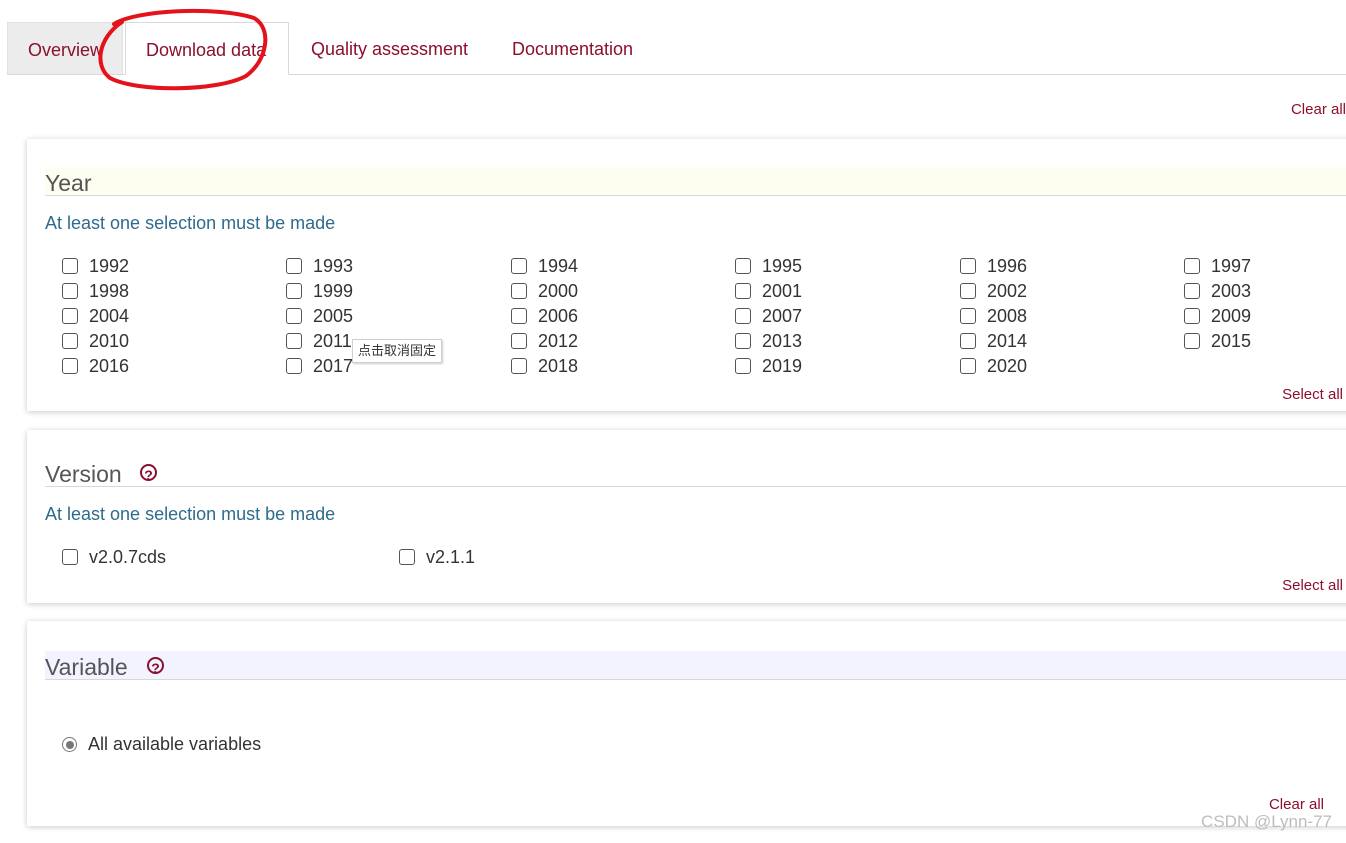 This screenshot has width=1346, height=843. What do you see at coordinates (175, 744) in the screenshot?
I see `radio-label: All available variables` at bounding box center [175, 744].